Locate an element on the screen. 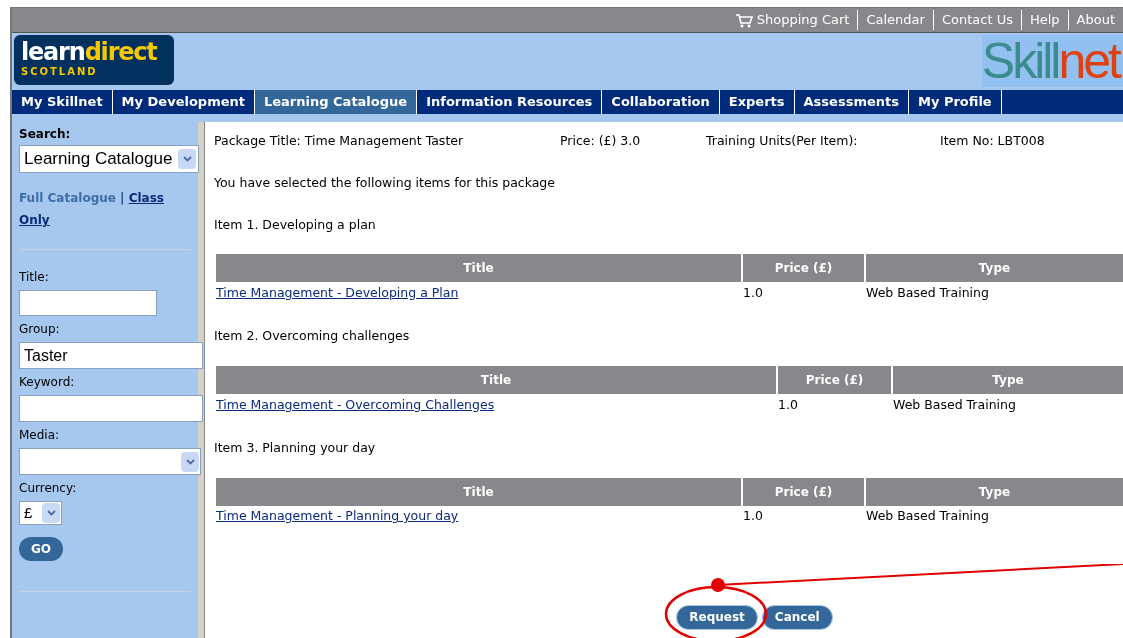 This screenshot has height=638, width=1123. shopping-cart-link: Shopping Cart is located at coordinates (792, 20).